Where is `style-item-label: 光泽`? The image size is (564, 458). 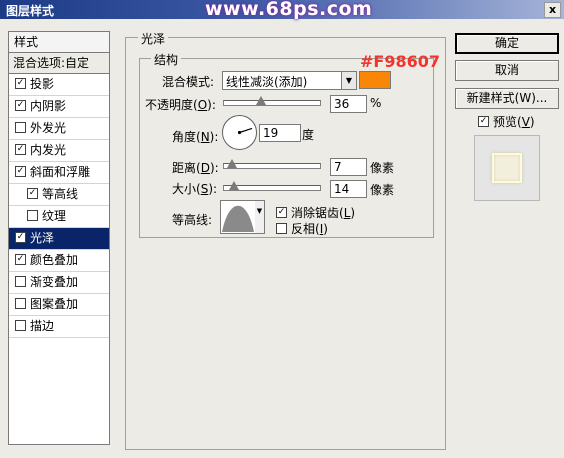 style-item-label: 光泽 is located at coordinates (42, 238).